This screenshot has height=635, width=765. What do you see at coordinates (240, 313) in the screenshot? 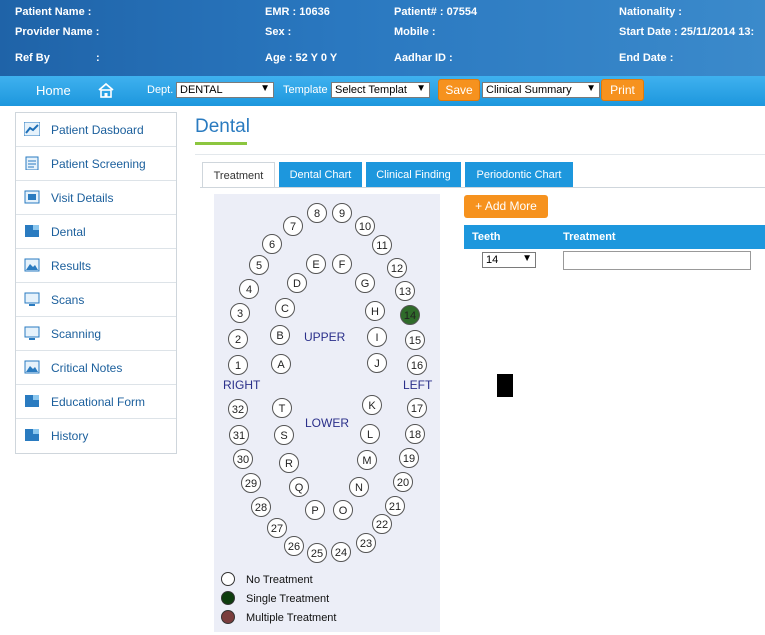
I see `tooth-3: 3` at bounding box center [240, 313].